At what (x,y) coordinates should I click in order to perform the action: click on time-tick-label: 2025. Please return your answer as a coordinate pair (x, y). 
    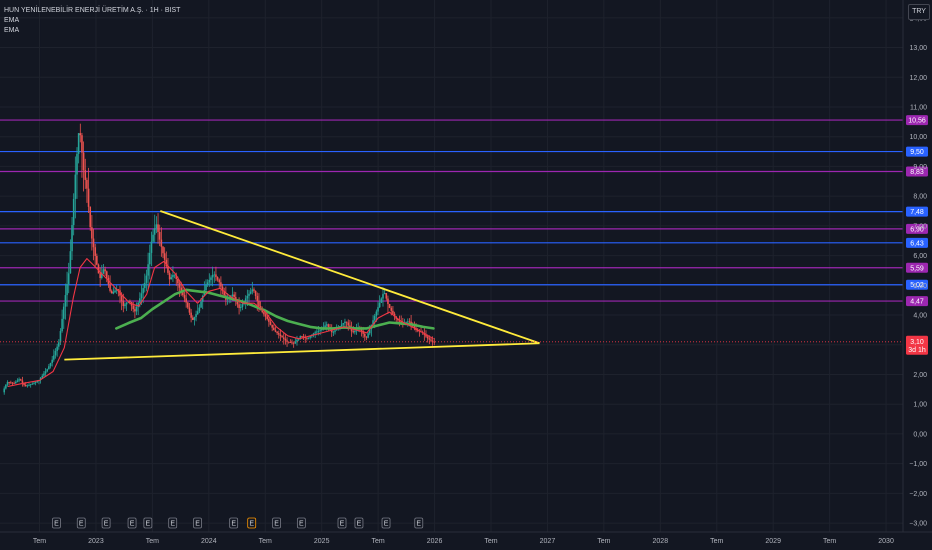
    Looking at the image, I should click on (322, 541).